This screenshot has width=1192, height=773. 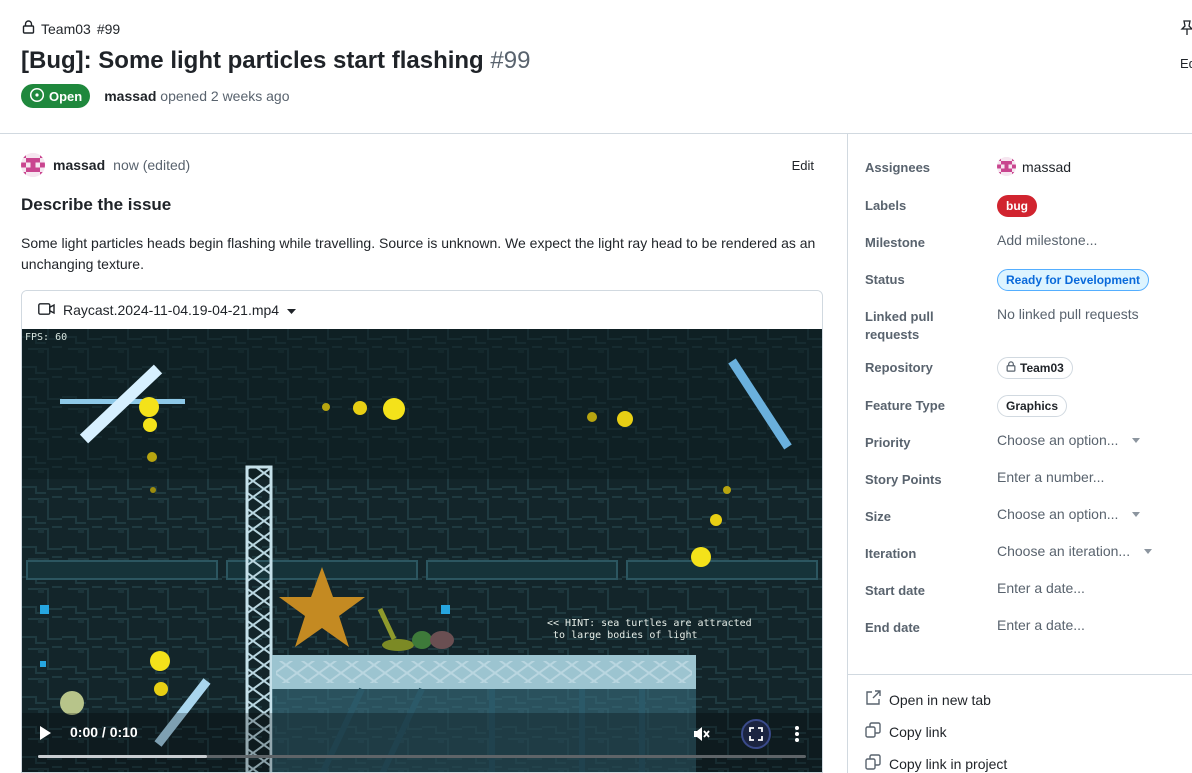 What do you see at coordinates (1020, 674) in the screenshot?
I see `sidebar-divider` at bounding box center [1020, 674].